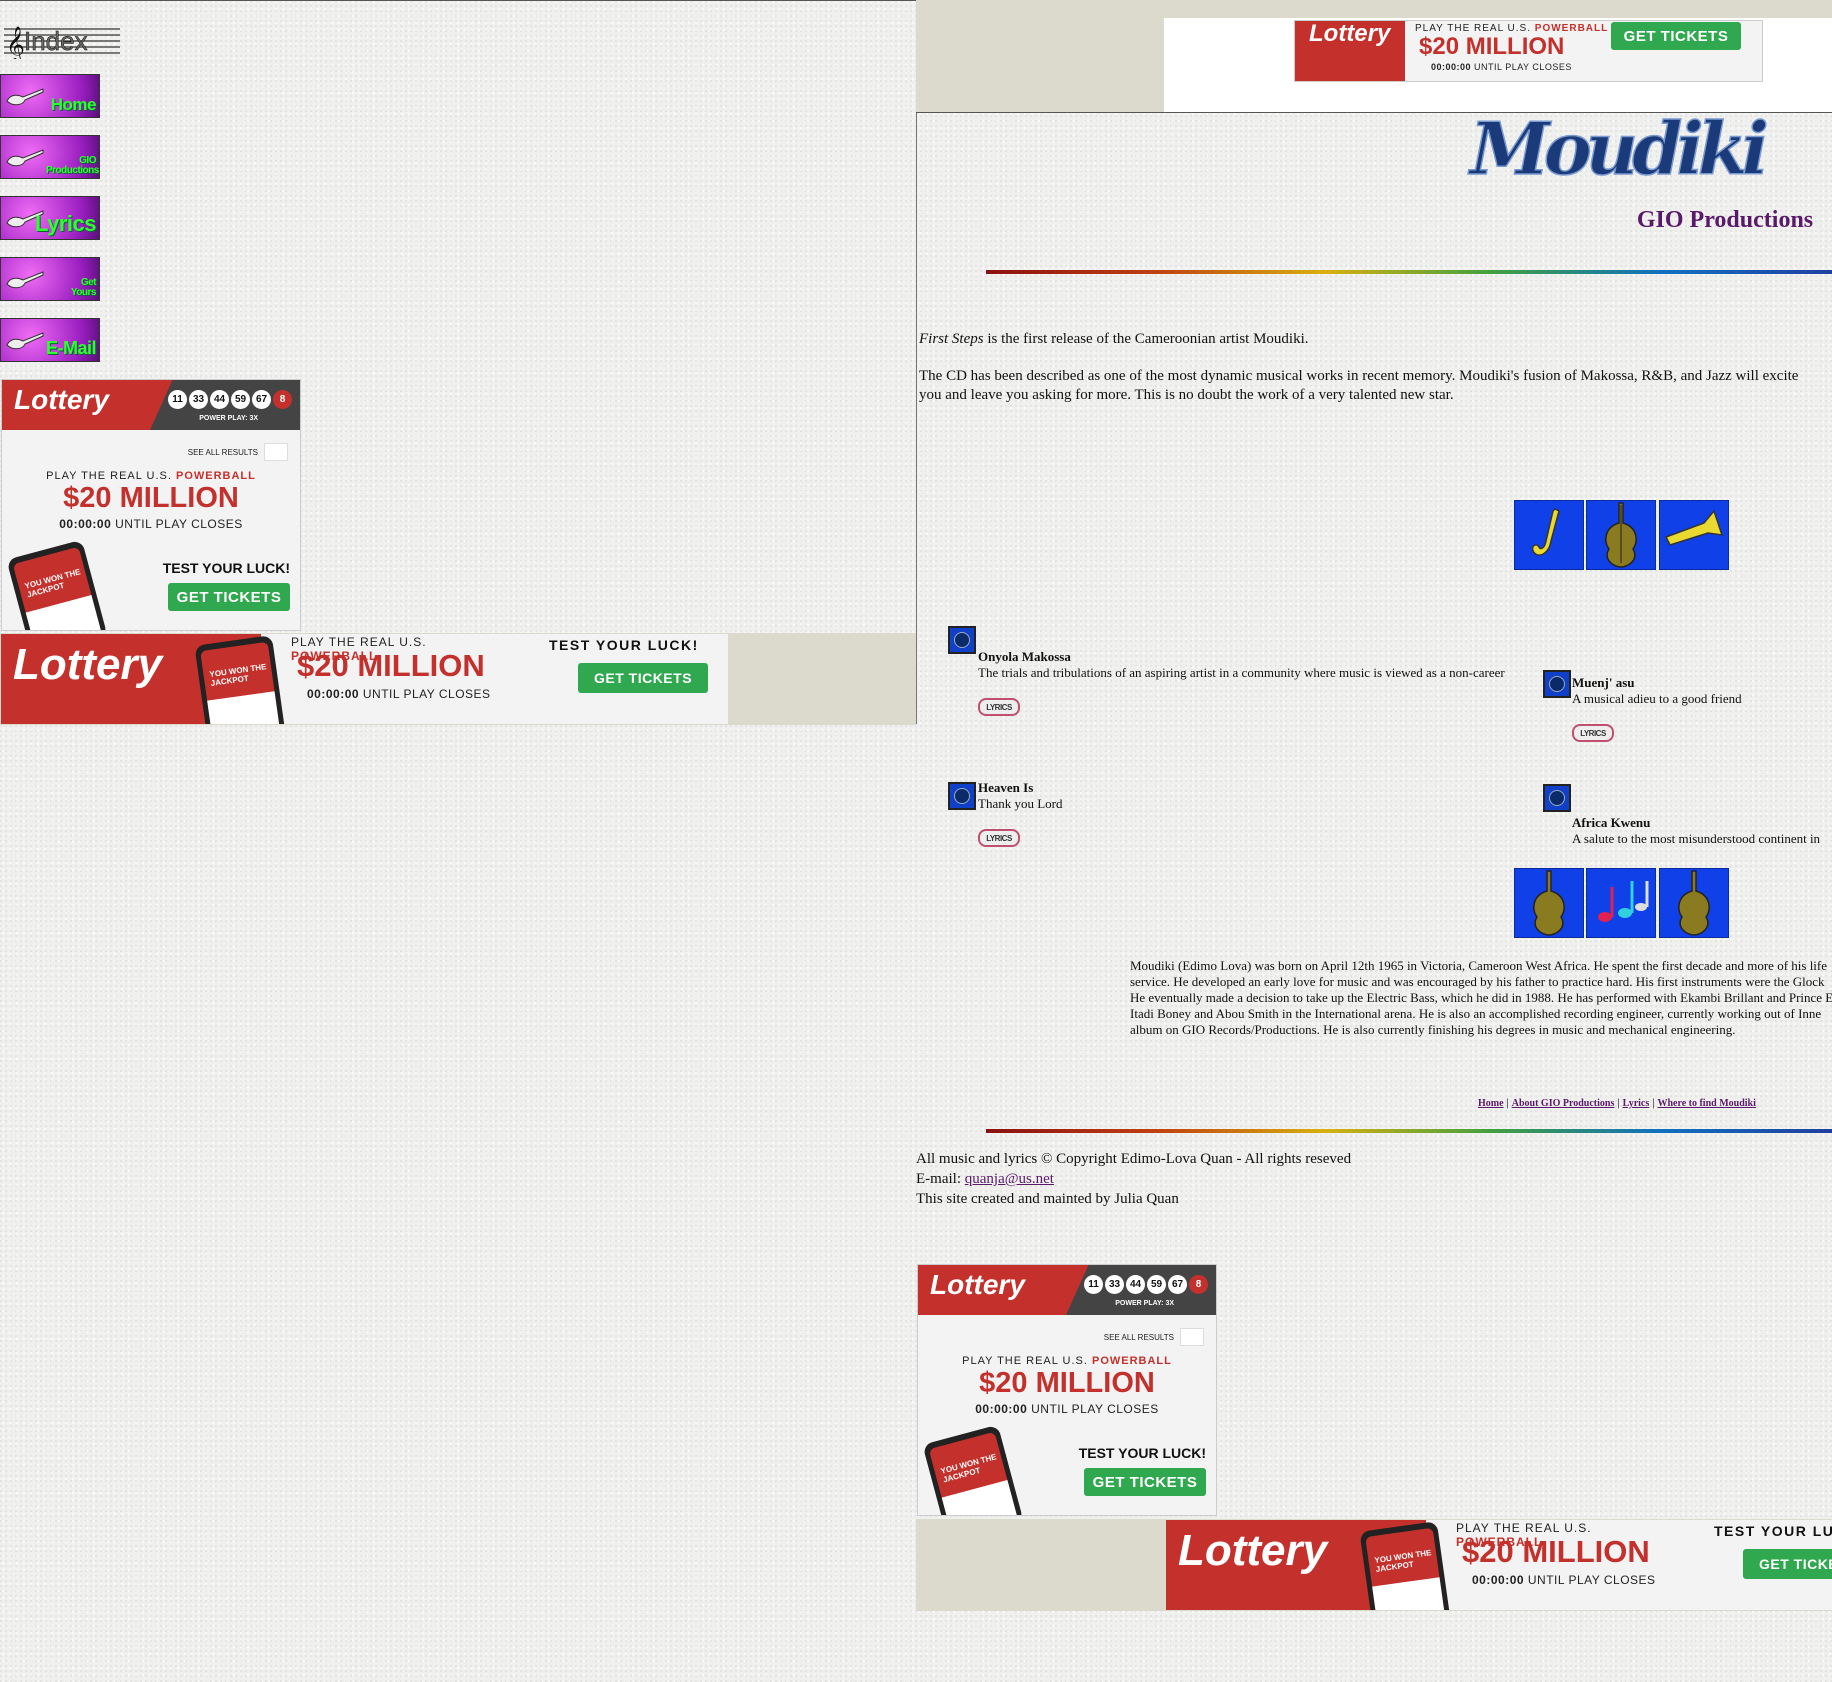 The image size is (1832, 1682). I want to click on nav-gio-productions-button: GIO Productions, so click(50, 157).